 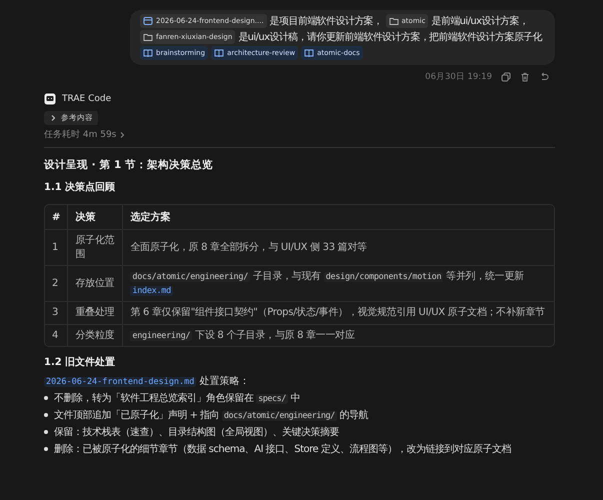 What do you see at coordinates (80, 187) in the screenshot?
I see `section-heading: 1.1 决策点回顾` at bounding box center [80, 187].